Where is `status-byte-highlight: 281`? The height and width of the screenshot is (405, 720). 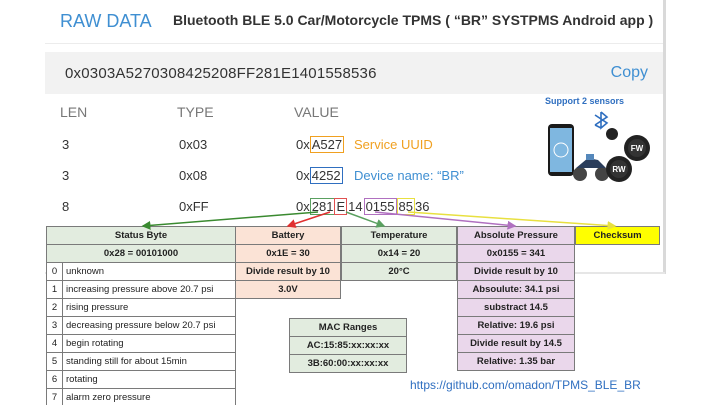 status-byte-highlight: 281 is located at coordinates (322, 206).